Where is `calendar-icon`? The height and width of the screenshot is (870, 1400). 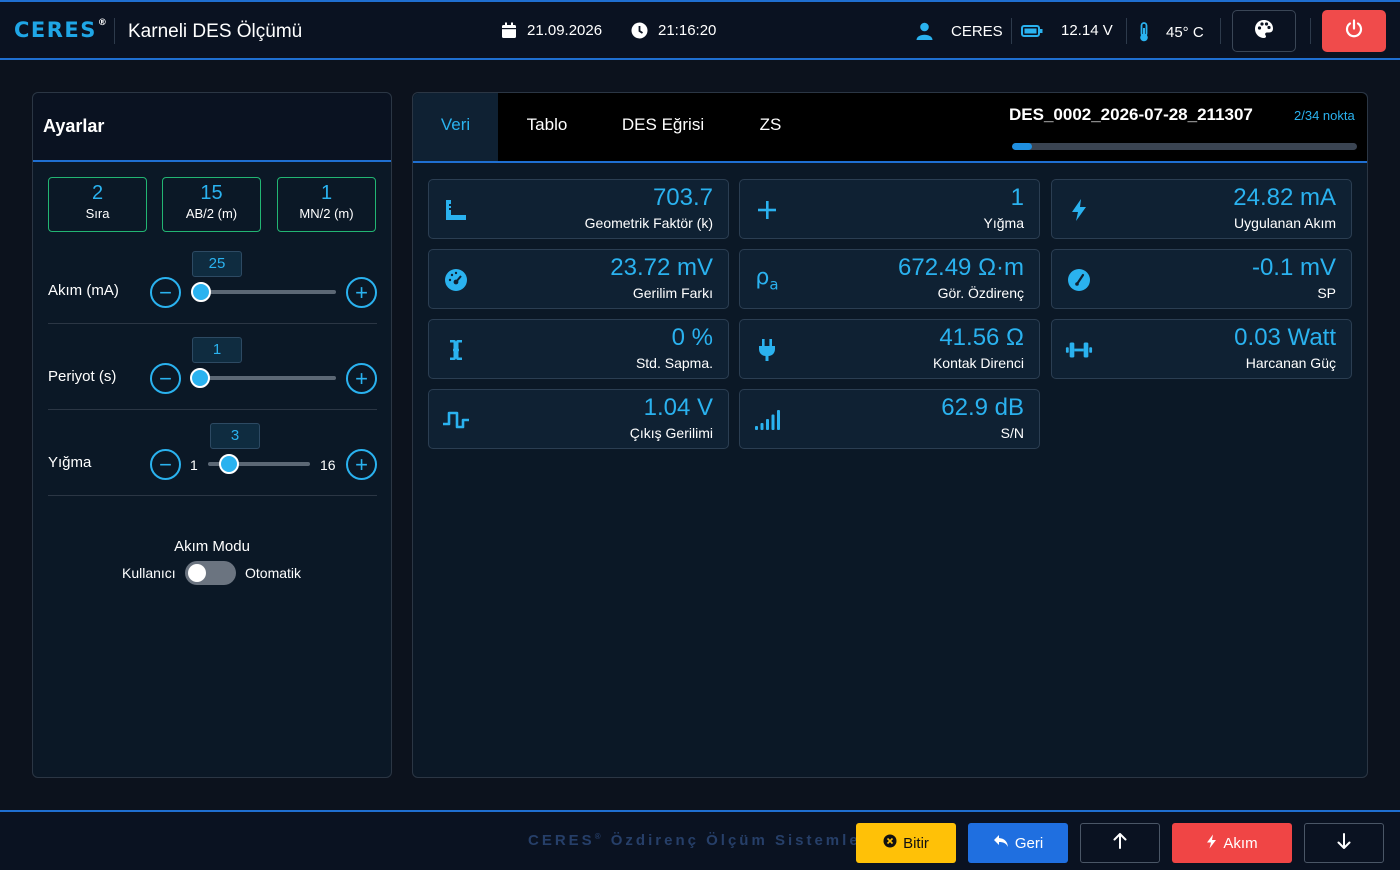 calendar-icon is located at coordinates (509, 30).